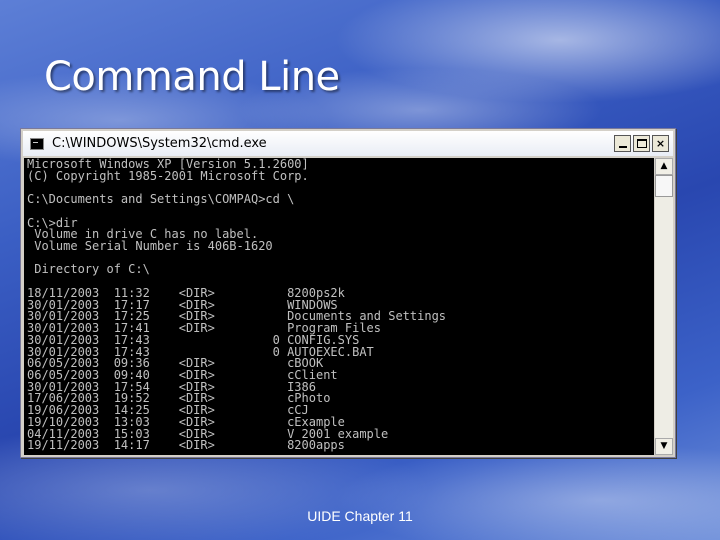 This screenshot has height=540, width=720. What do you see at coordinates (88, 269) in the screenshot?
I see `console-line: Directory of C:\` at bounding box center [88, 269].